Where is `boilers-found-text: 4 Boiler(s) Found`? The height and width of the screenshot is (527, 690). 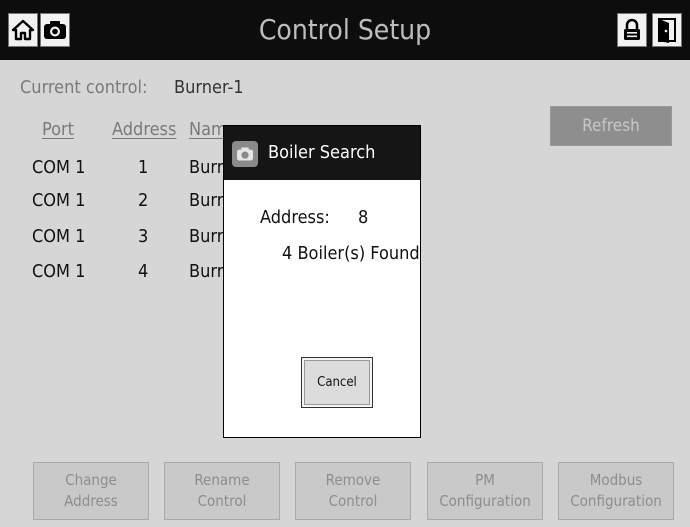
boilers-found-text: 4 Boiler(s) Found is located at coordinates (351, 253).